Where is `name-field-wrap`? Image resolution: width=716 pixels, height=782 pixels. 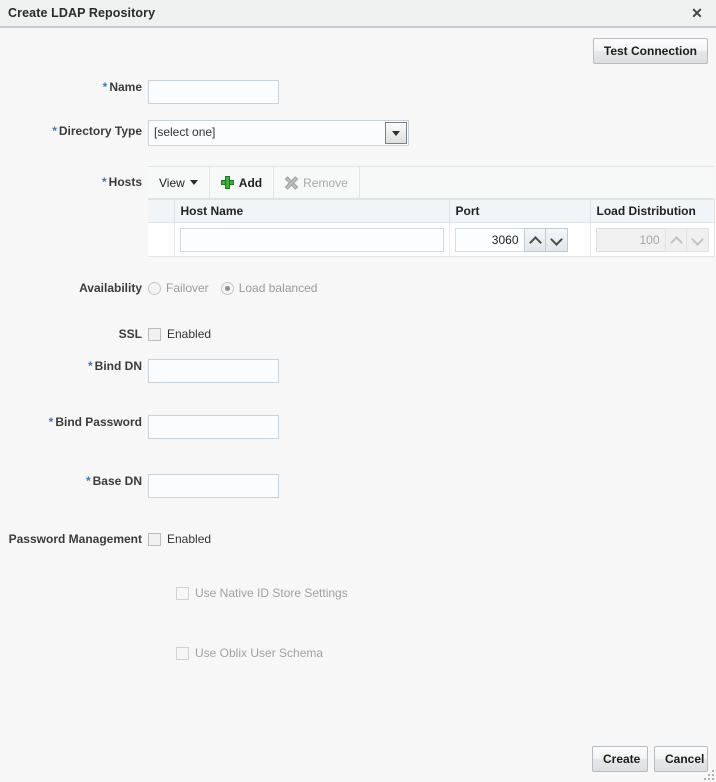
name-field-wrap is located at coordinates (432, 92).